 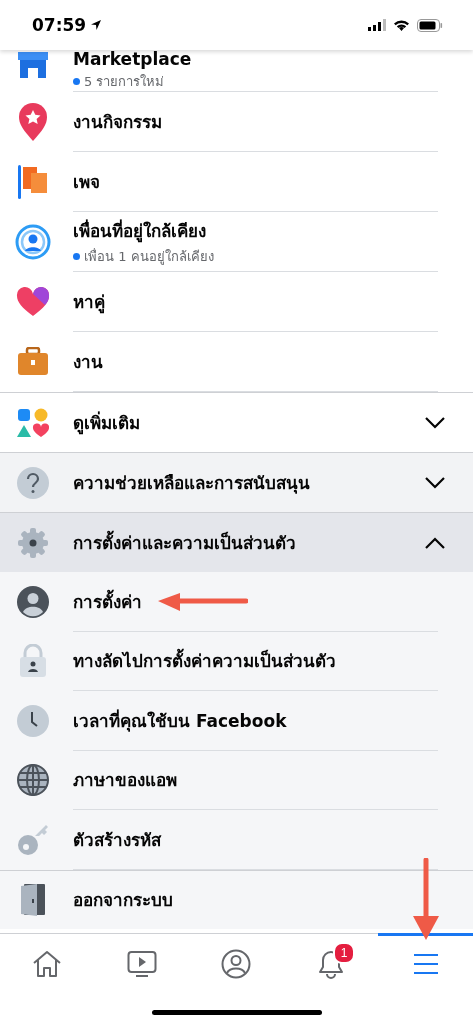 I want to click on question-icon, so click(x=32, y=482).